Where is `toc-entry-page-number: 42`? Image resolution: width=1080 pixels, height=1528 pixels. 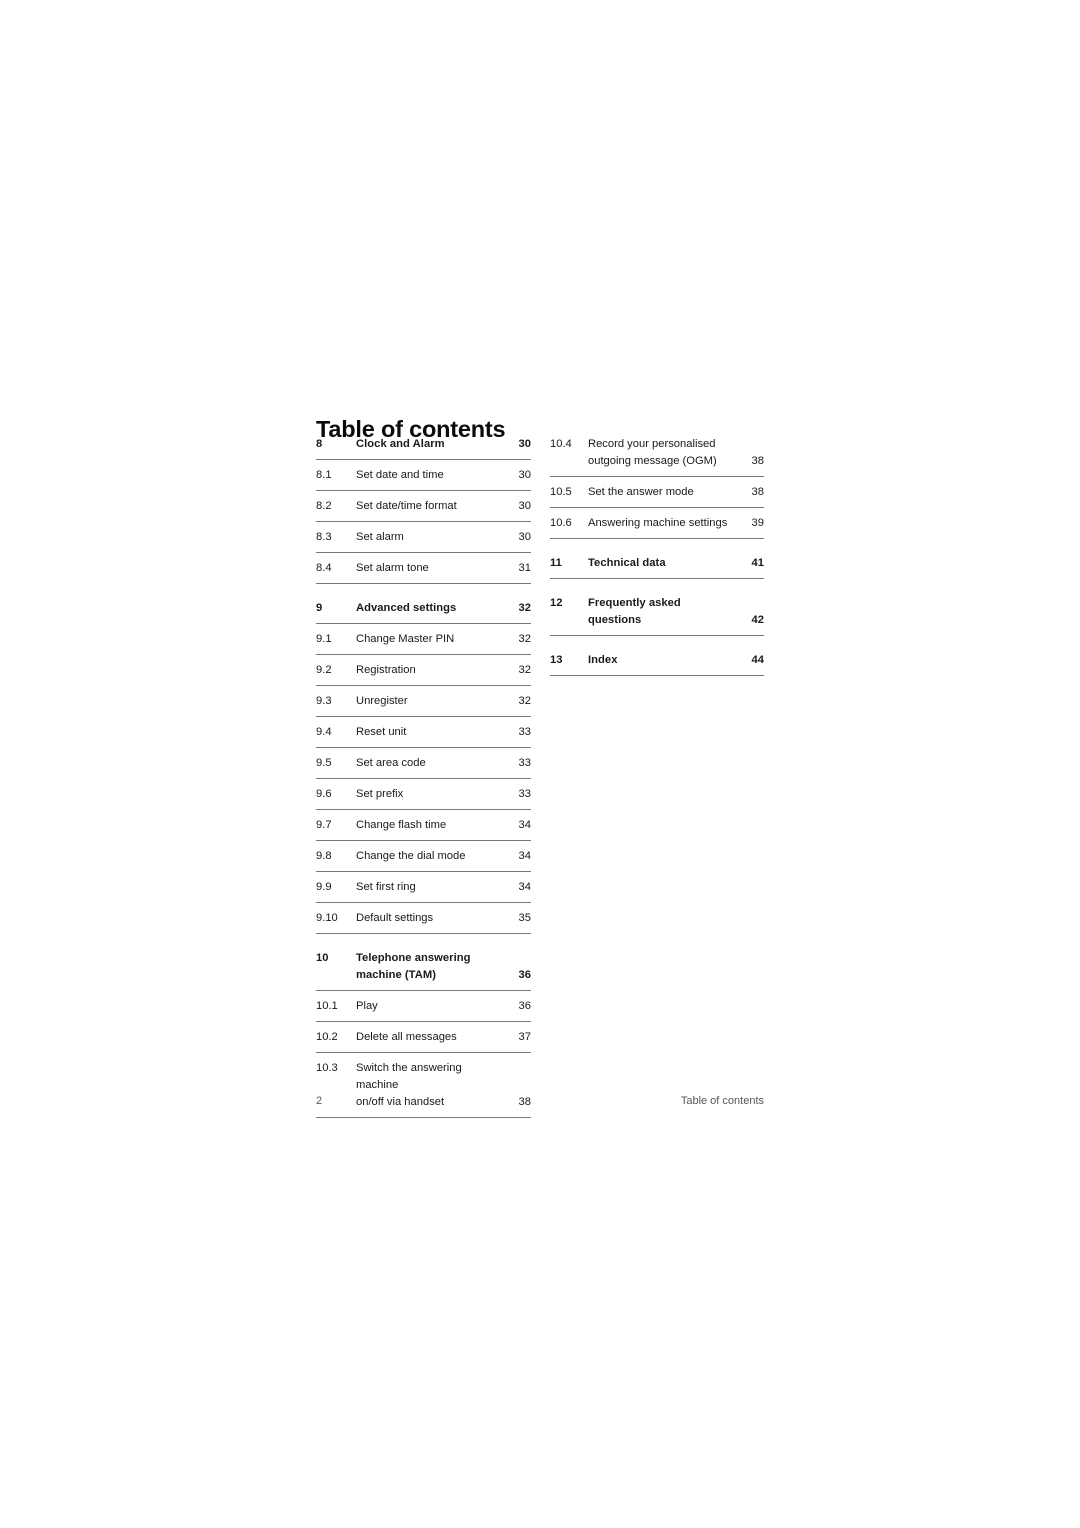 toc-entry-page-number: 42 is located at coordinates (757, 620).